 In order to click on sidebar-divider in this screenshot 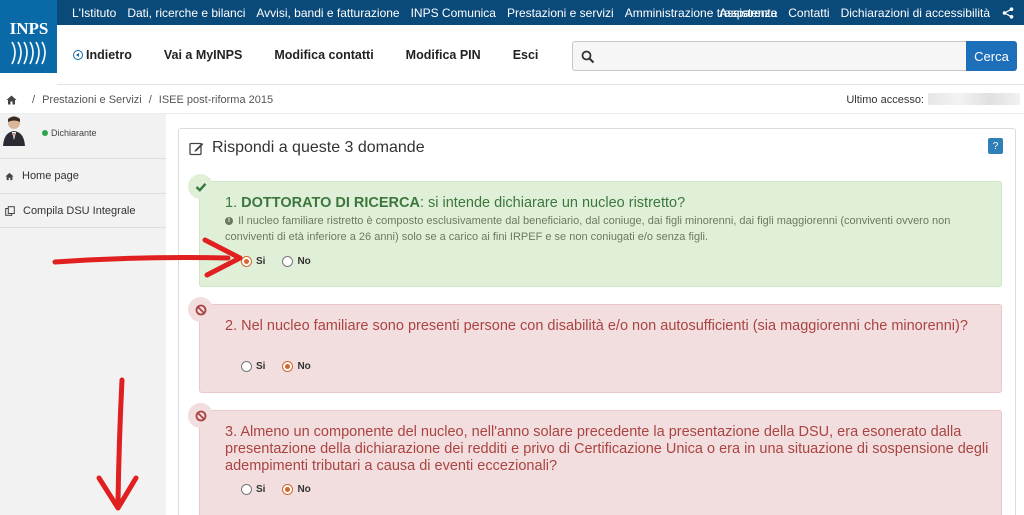, I will do `click(83, 227)`.